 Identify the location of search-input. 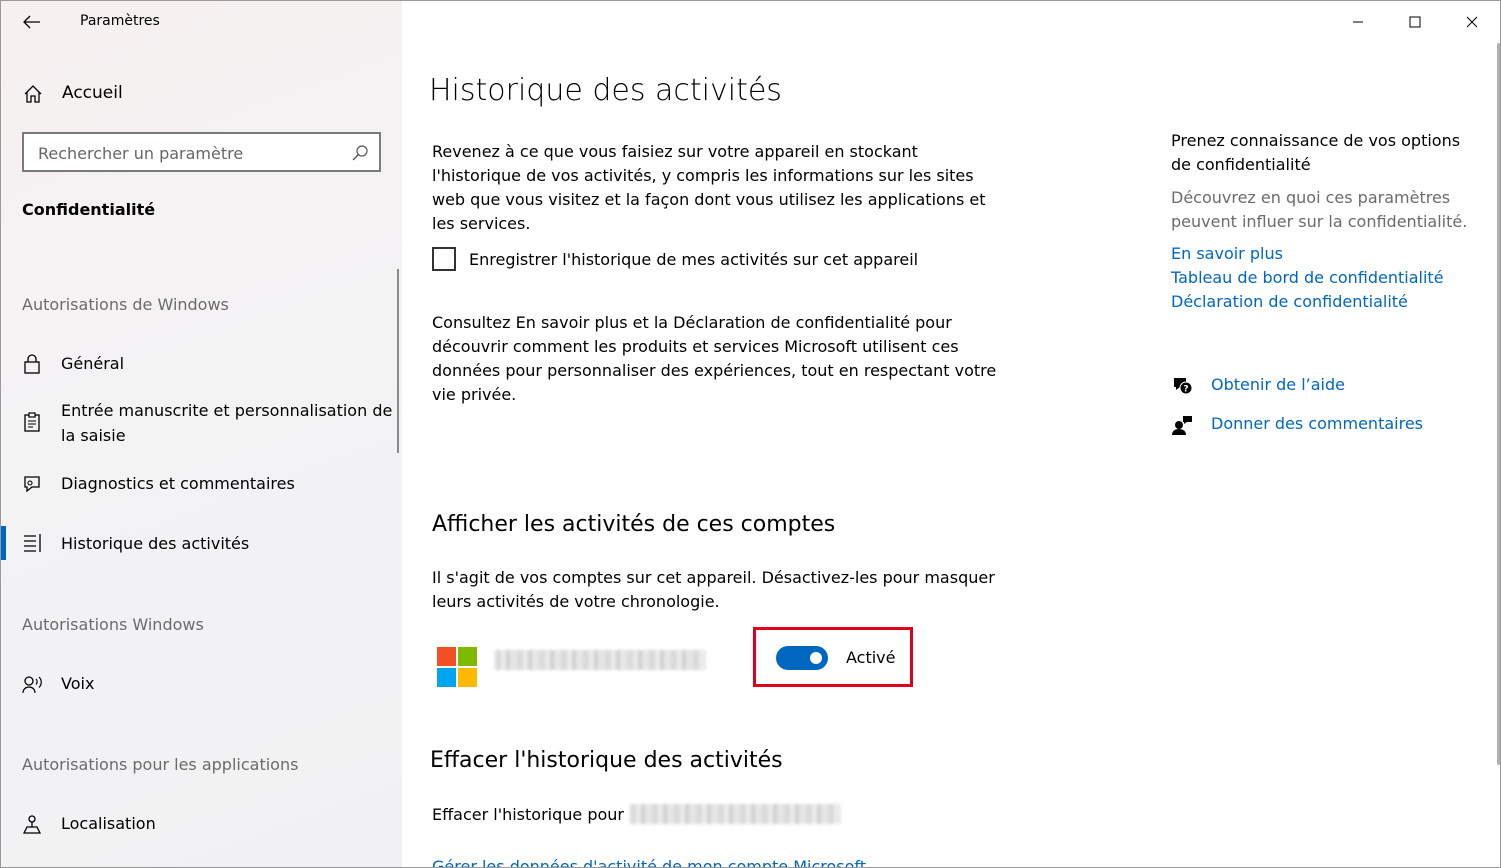
(188, 153).